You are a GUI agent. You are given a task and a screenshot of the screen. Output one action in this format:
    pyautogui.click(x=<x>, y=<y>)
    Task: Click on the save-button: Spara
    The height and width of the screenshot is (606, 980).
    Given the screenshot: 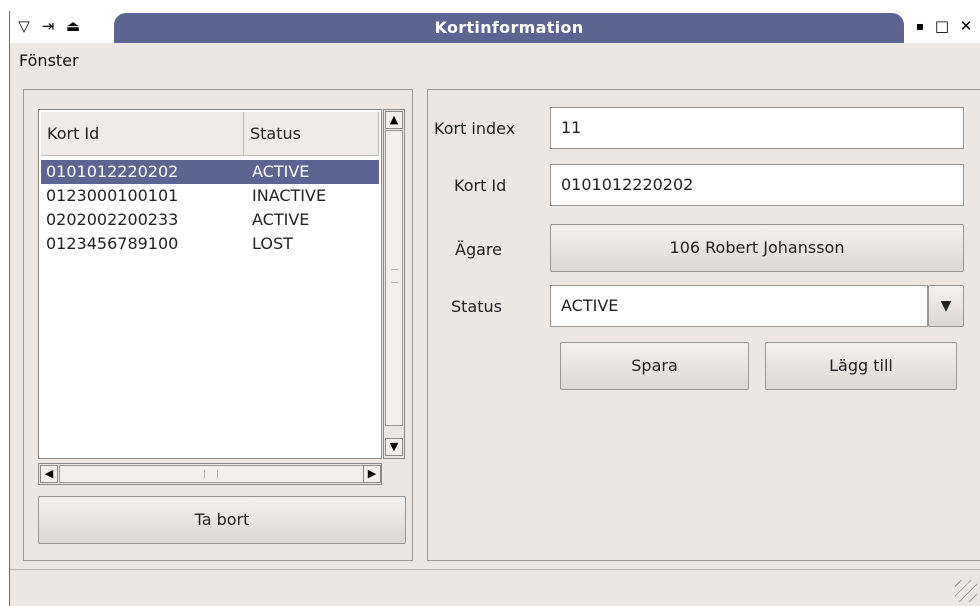 What is the action you would take?
    pyautogui.click(x=654, y=366)
    